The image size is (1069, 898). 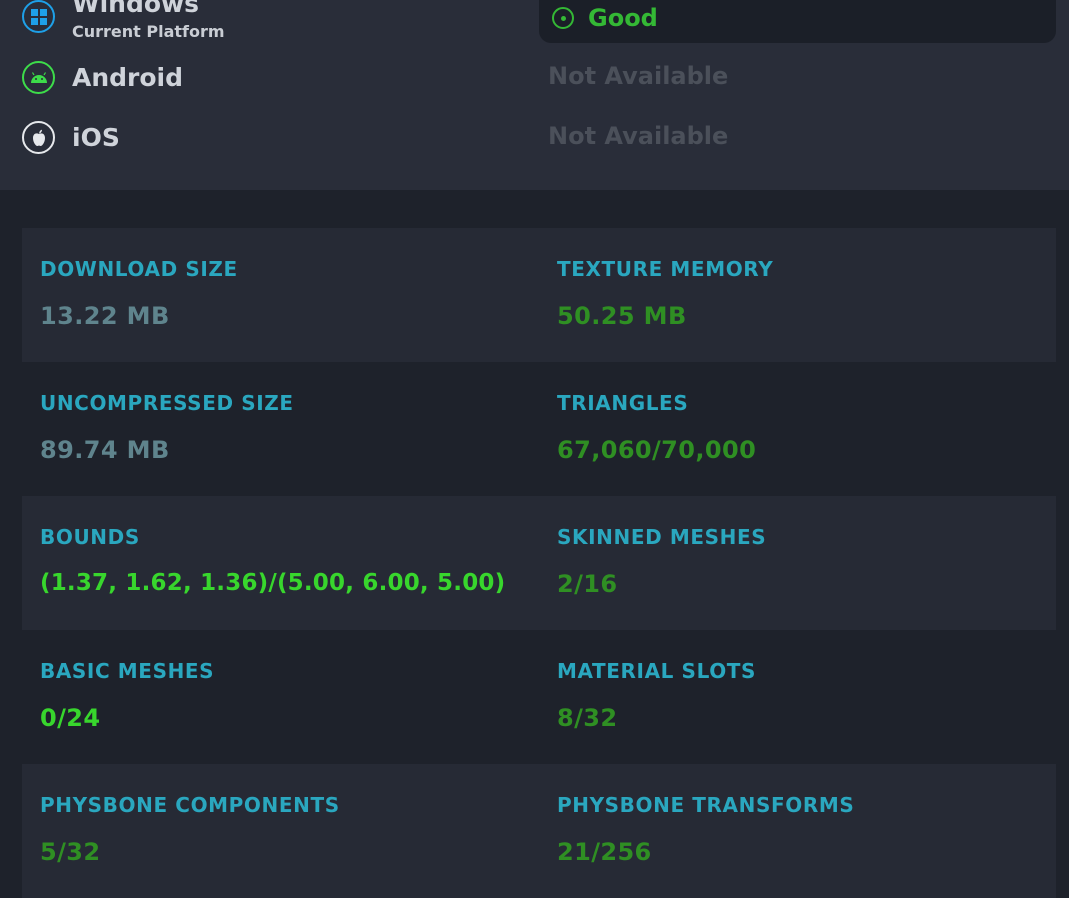 What do you see at coordinates (665, 269) in the screenshot?
I see `stat-title: TEXTURE MEMORY` at bounding box center [665, 269].